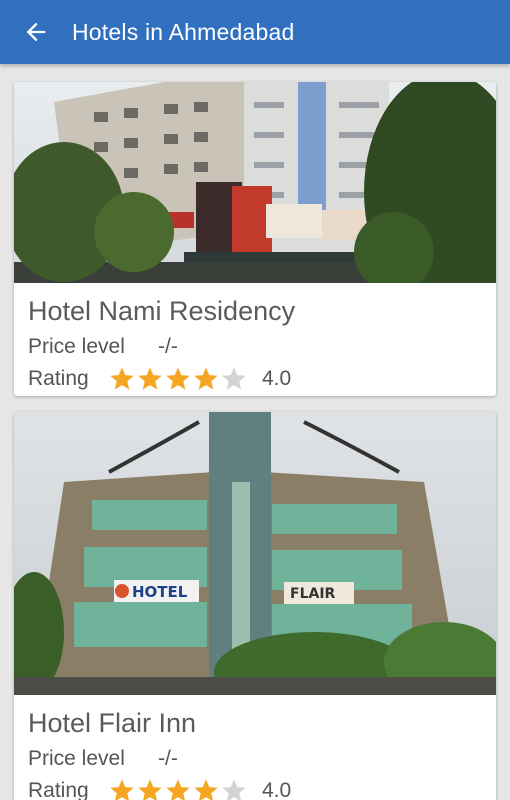 The width and height of the screenshot is (510, 800). I want to click on back-button, so click(36, 32).